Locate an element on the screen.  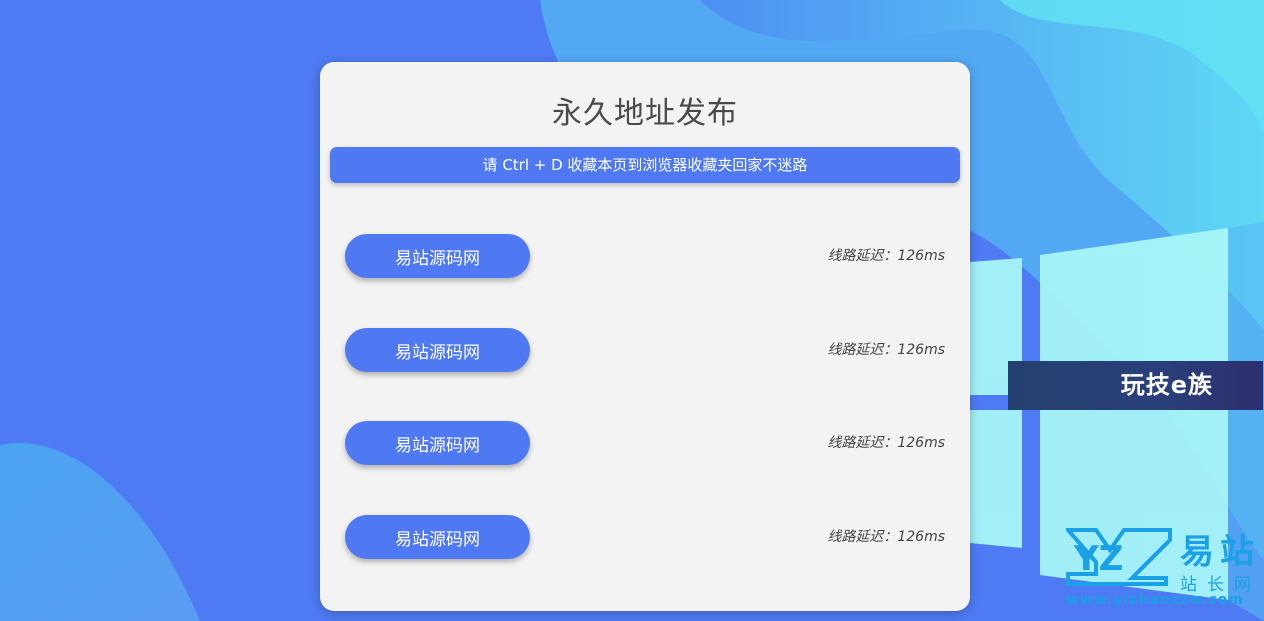
yz-logo-mark: YZ is located at coordinates (1119, 557).